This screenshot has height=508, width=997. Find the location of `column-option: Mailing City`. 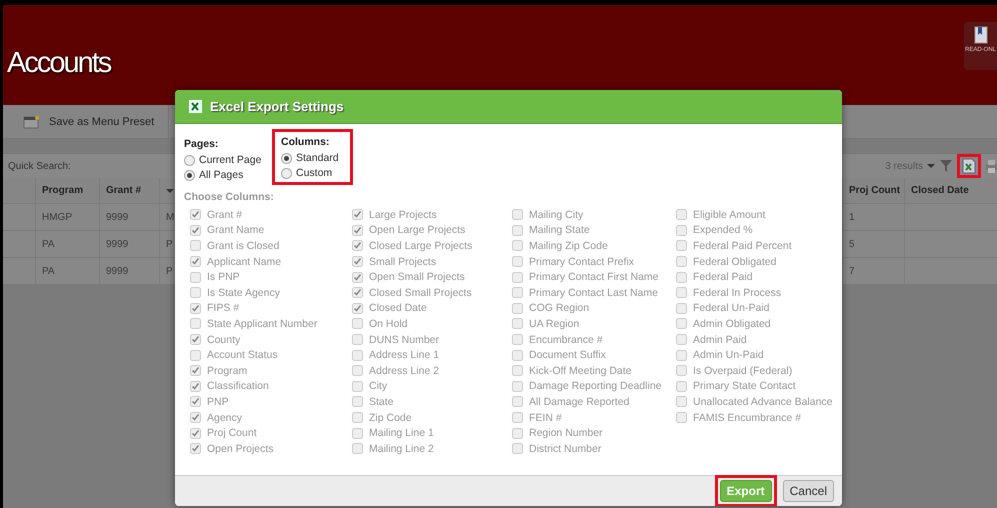

column-option: Mailing City is located at coordinates (594, 215).